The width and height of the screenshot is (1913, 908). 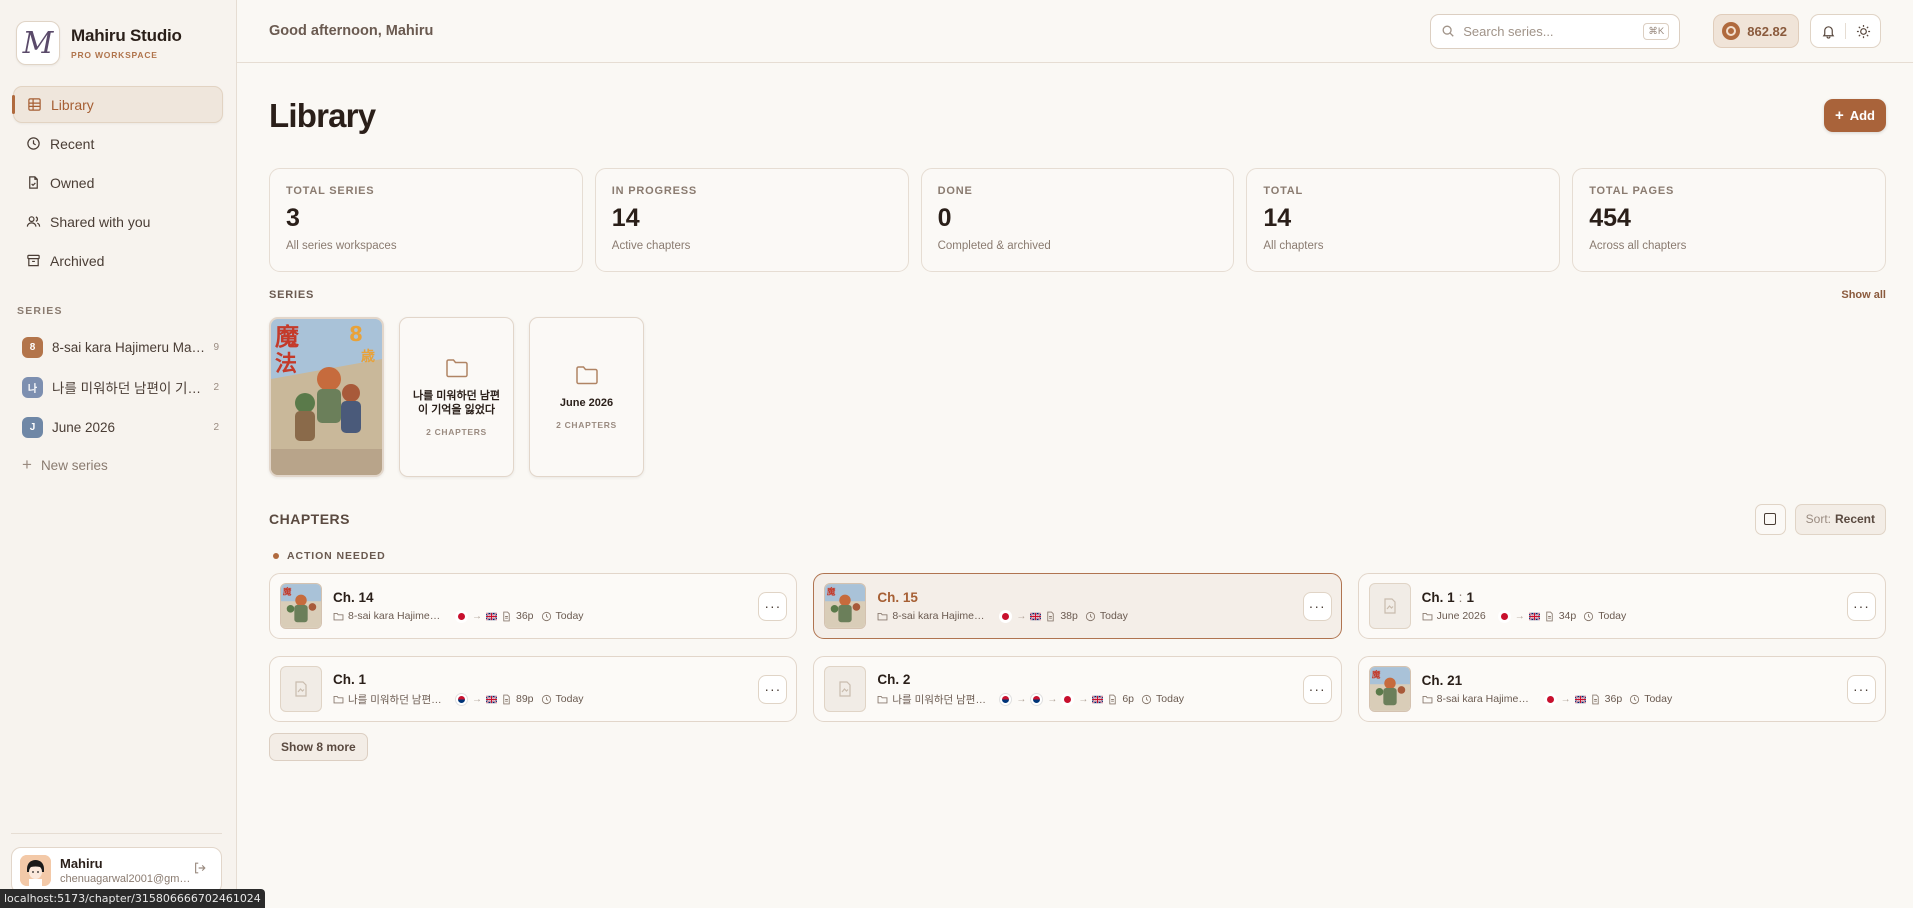 I want to click on brand: M Mahiru Studio PRO WORKSPACE, so click(x=118, y=43).